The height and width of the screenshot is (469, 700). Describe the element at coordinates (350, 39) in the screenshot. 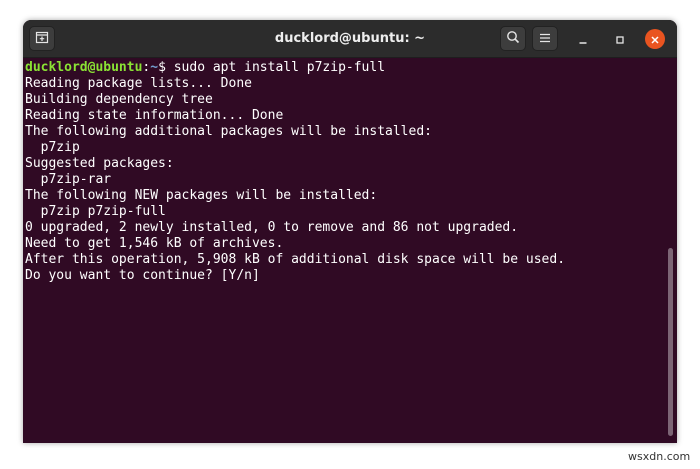

I see `title-bar: ducklord@ubuntu: ~` at that location.